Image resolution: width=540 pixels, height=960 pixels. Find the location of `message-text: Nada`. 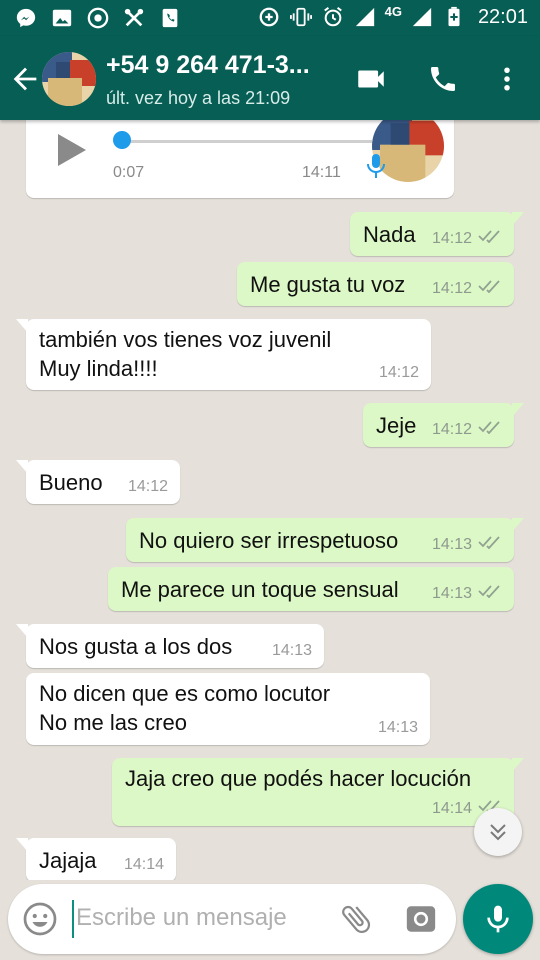

message-text: Nada is located at coordinates (389, 234).